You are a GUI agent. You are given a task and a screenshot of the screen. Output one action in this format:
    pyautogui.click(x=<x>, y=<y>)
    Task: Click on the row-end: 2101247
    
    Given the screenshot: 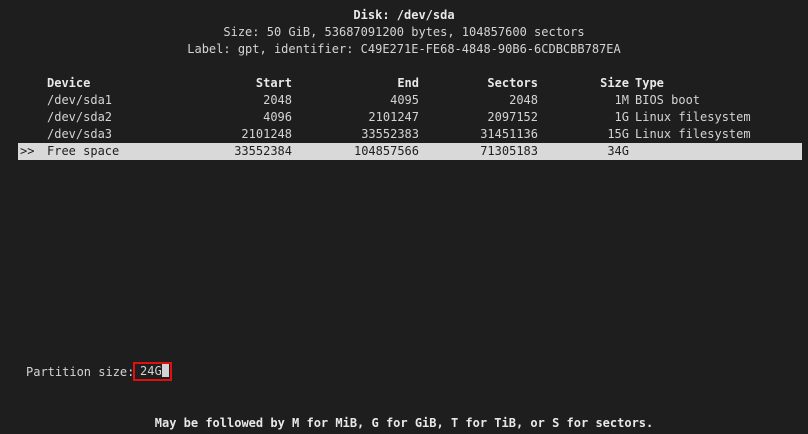 What is the action you would take?
    pyautogui.click(x=393, y=117)
    